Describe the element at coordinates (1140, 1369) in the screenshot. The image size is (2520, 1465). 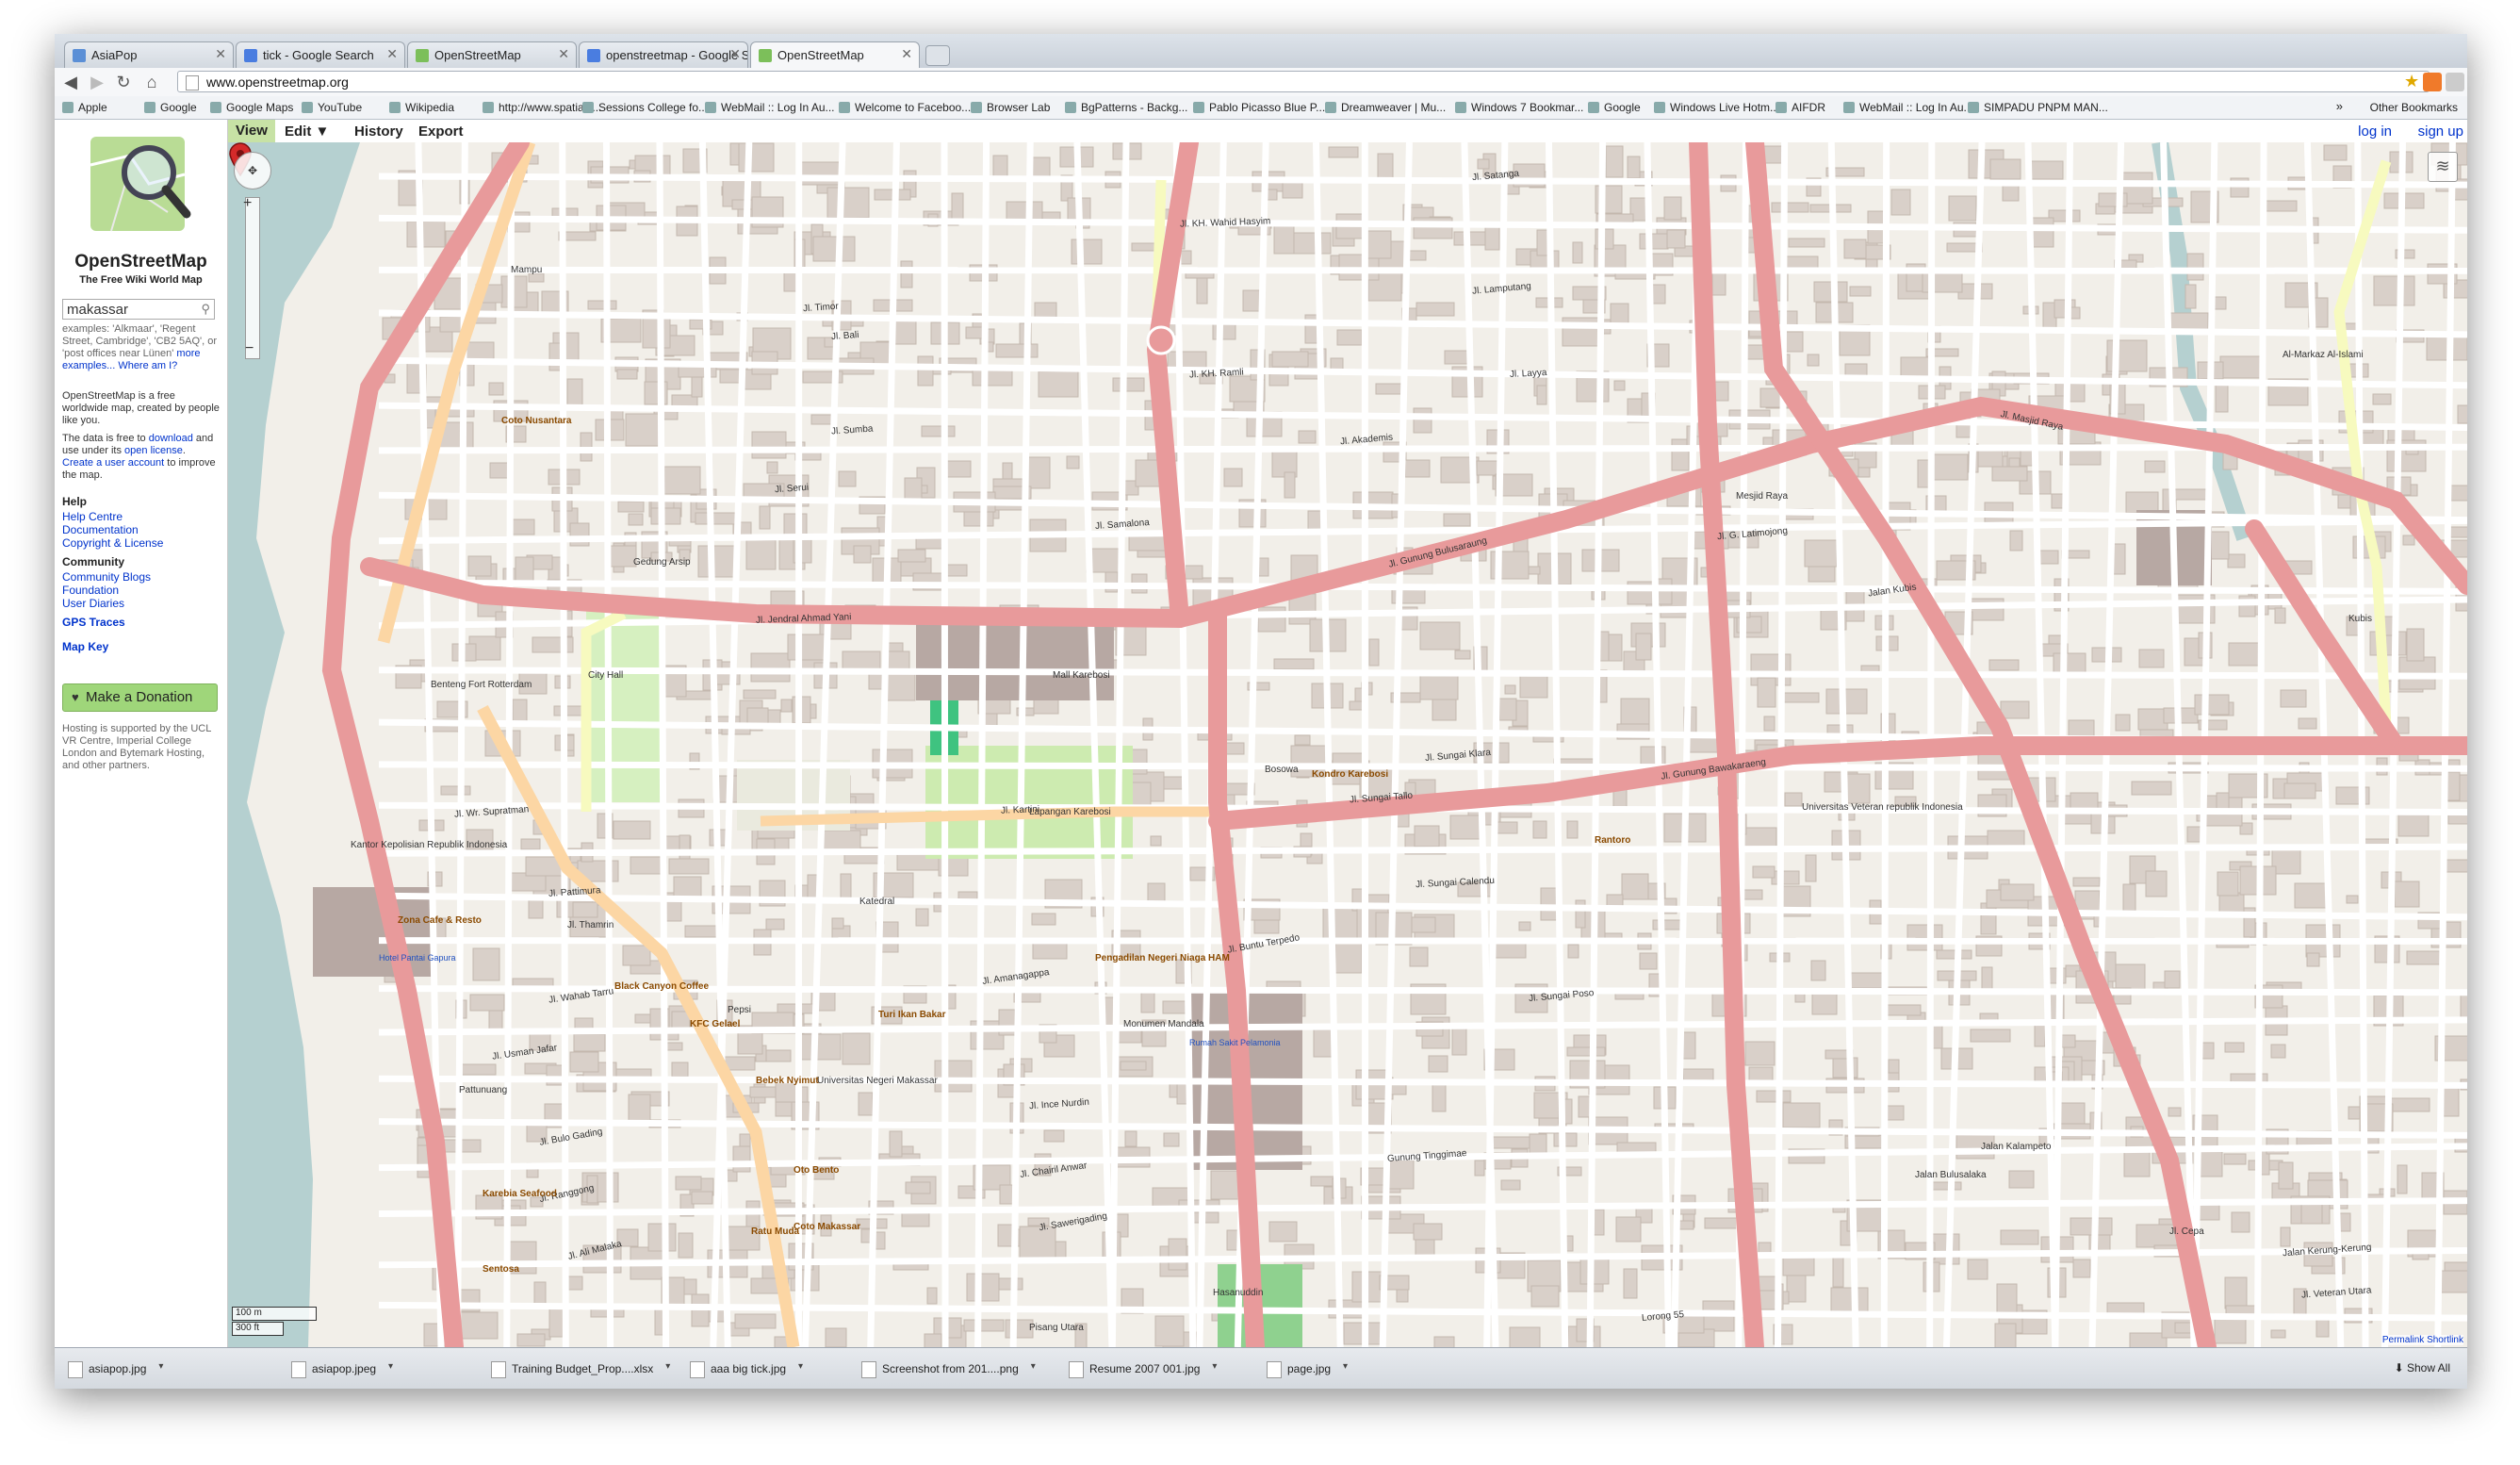
I see `download-item: Resume 2007 001.jpg ▾` at that location.